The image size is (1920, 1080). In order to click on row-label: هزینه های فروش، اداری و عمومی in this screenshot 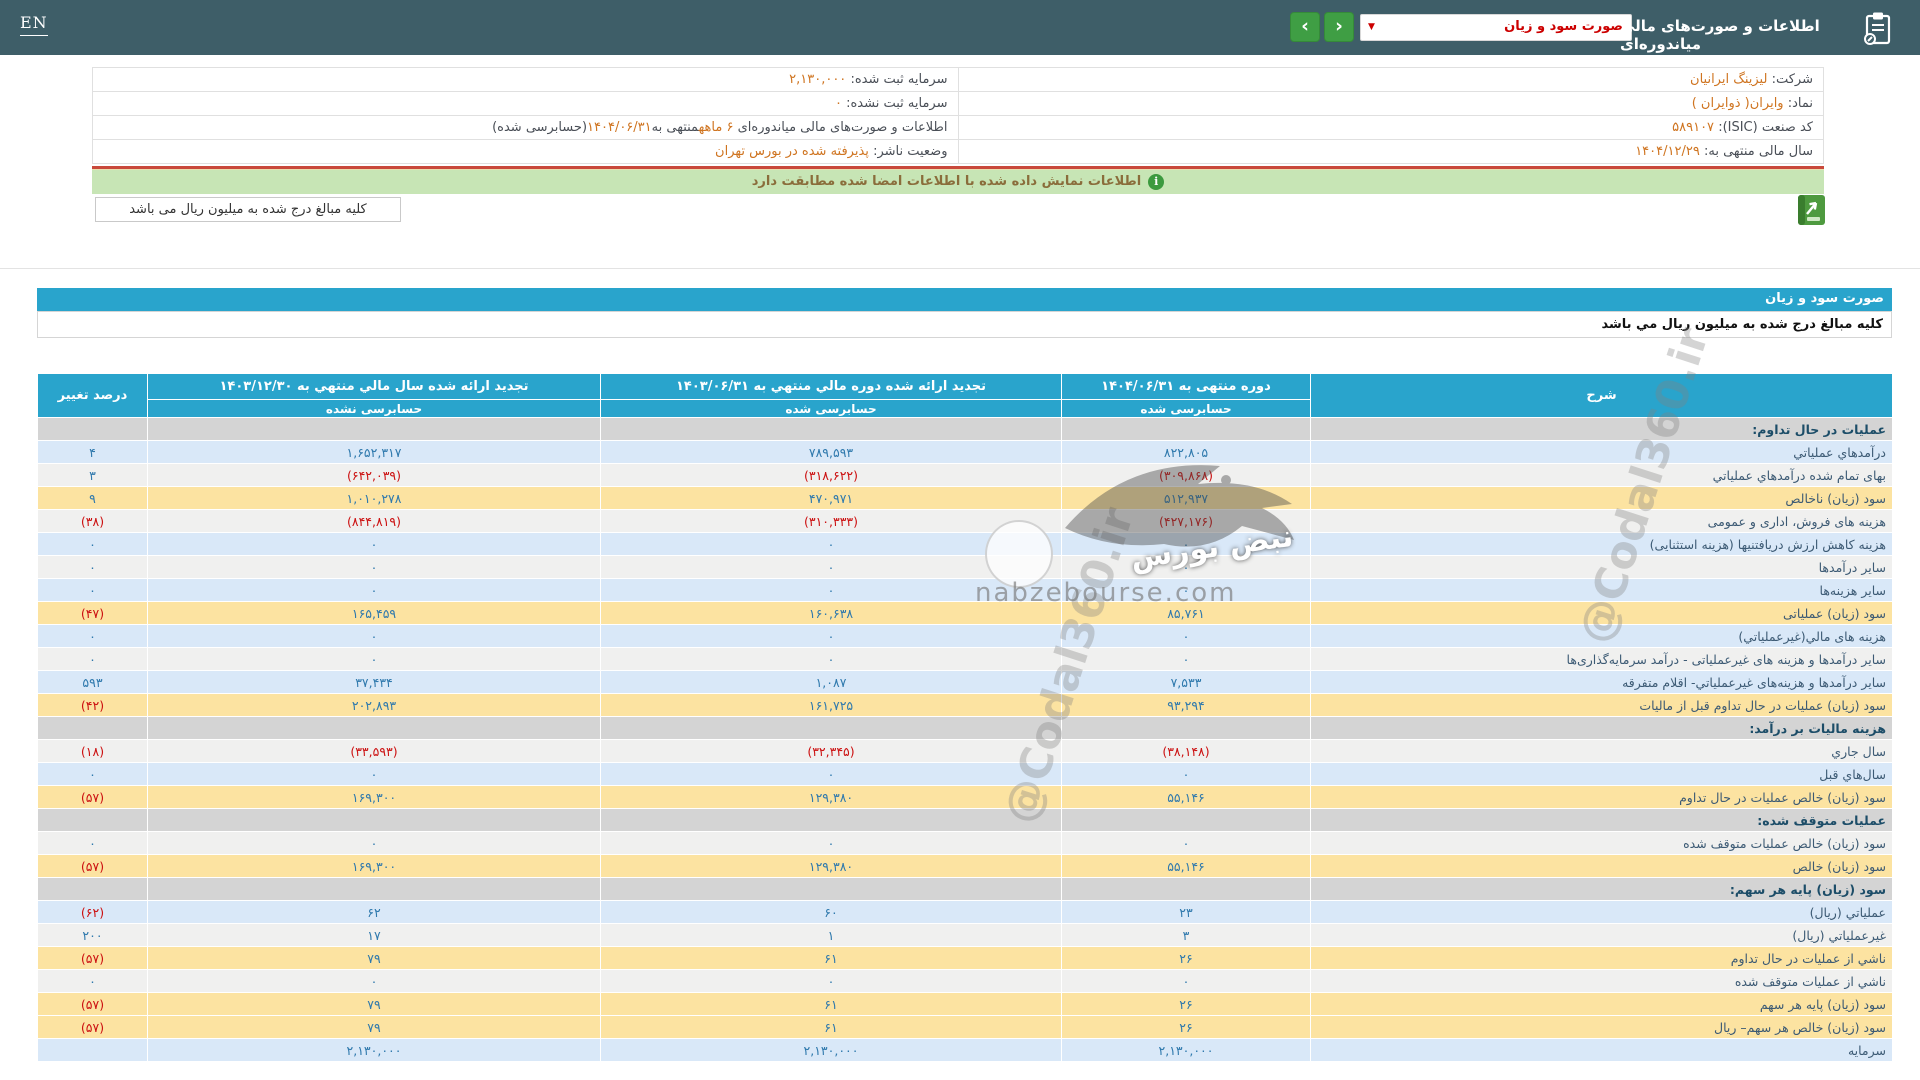, I will do `click(1601, 521)`.